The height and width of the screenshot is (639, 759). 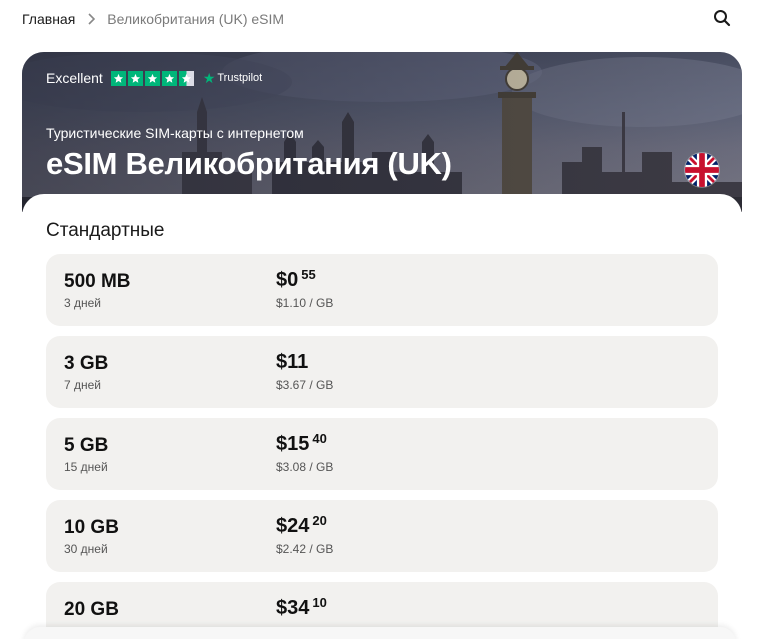 I want to click on plan-price-per-gb: $3.67 / GB, so click(x=305, y=385).